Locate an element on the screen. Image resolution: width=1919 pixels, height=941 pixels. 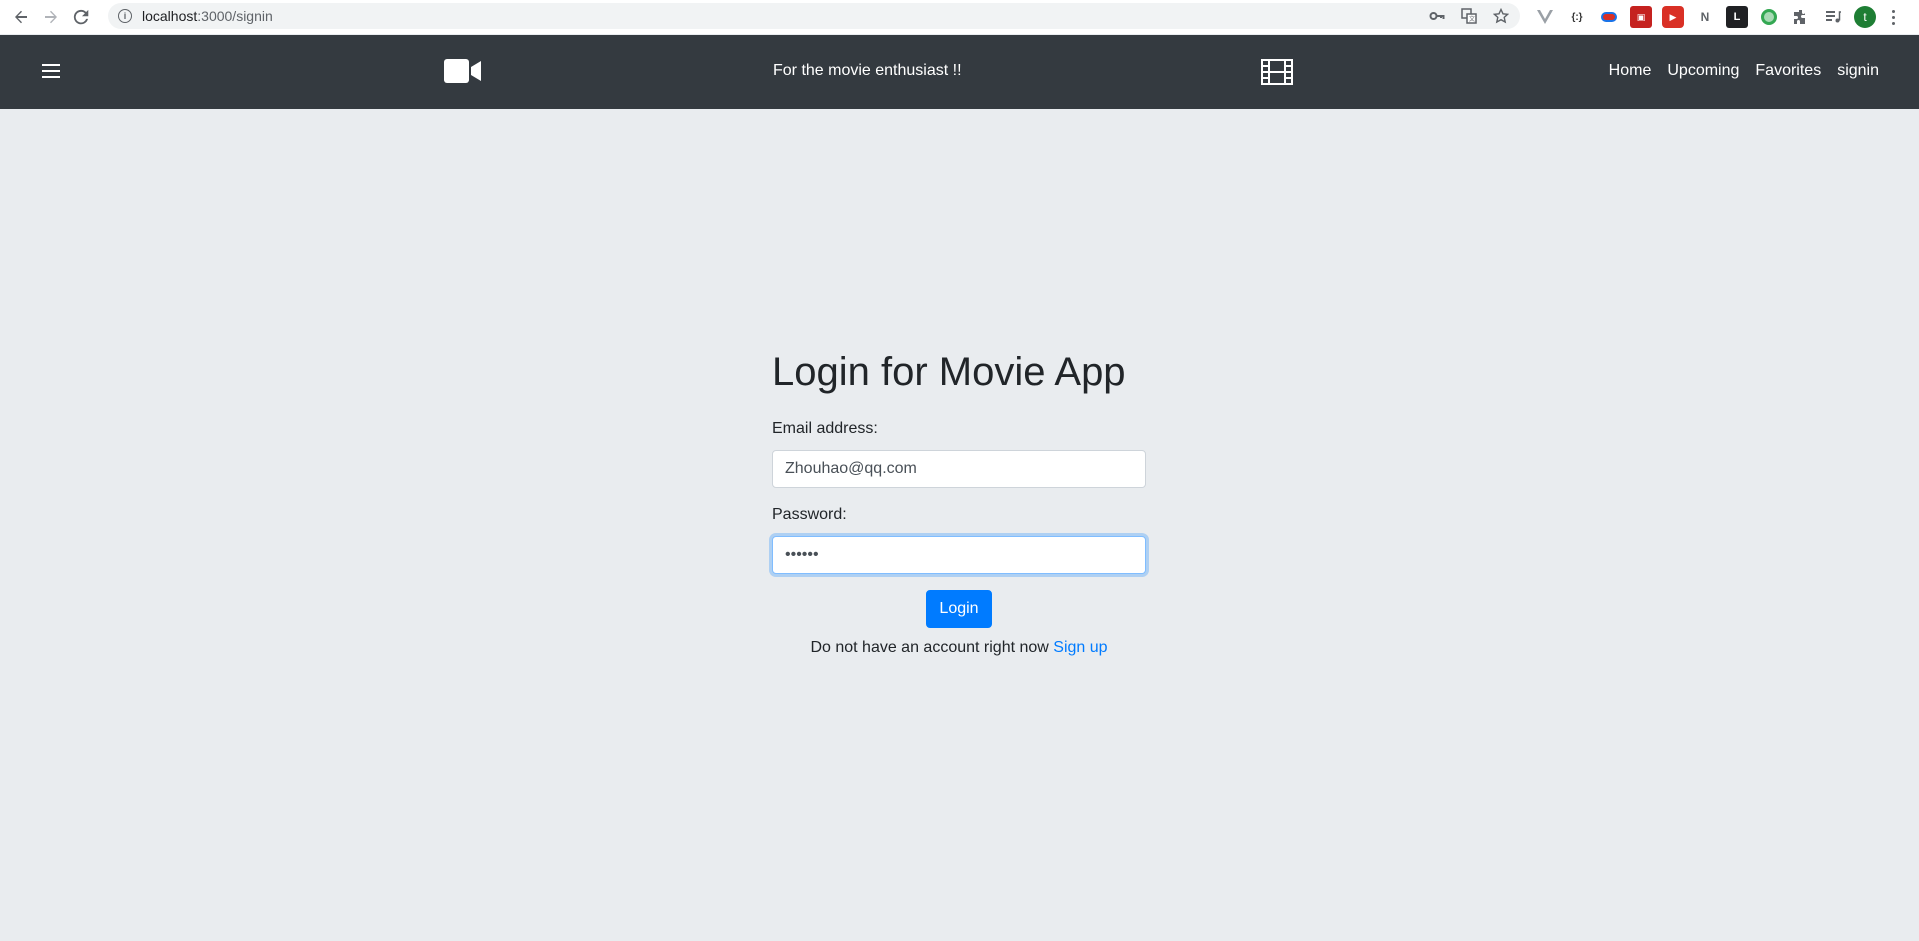
video-camera-icon is located at coordinates (462, 71).